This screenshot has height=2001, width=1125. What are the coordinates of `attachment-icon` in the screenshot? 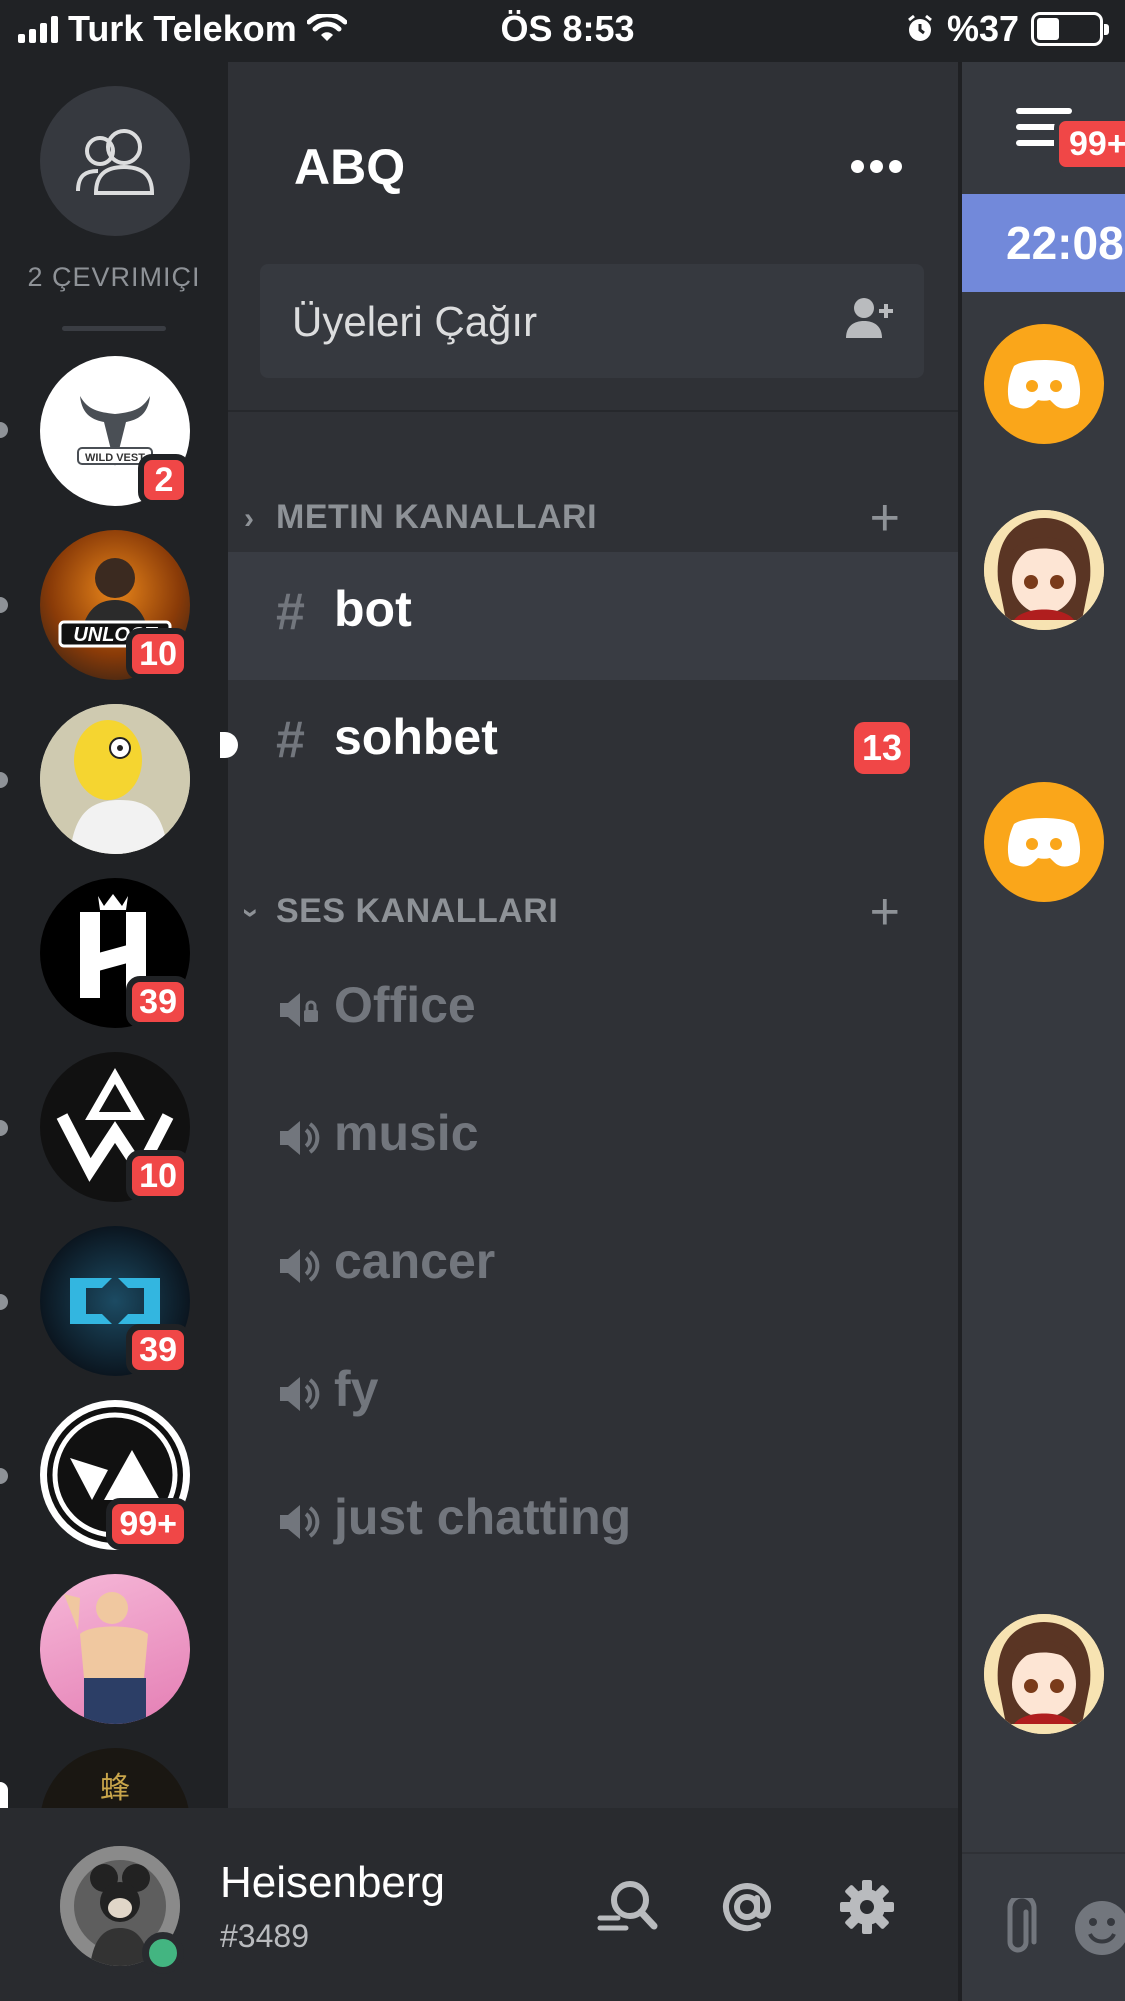 It's located at (1018, 1928).